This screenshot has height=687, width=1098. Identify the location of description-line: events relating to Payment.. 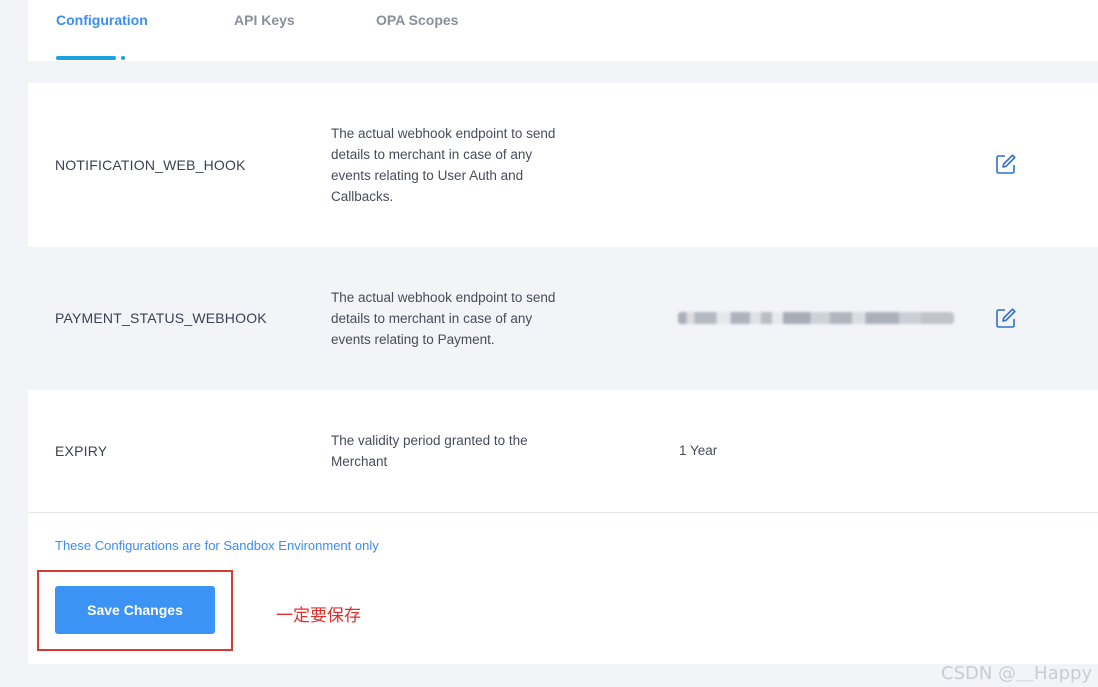
(413, 339).